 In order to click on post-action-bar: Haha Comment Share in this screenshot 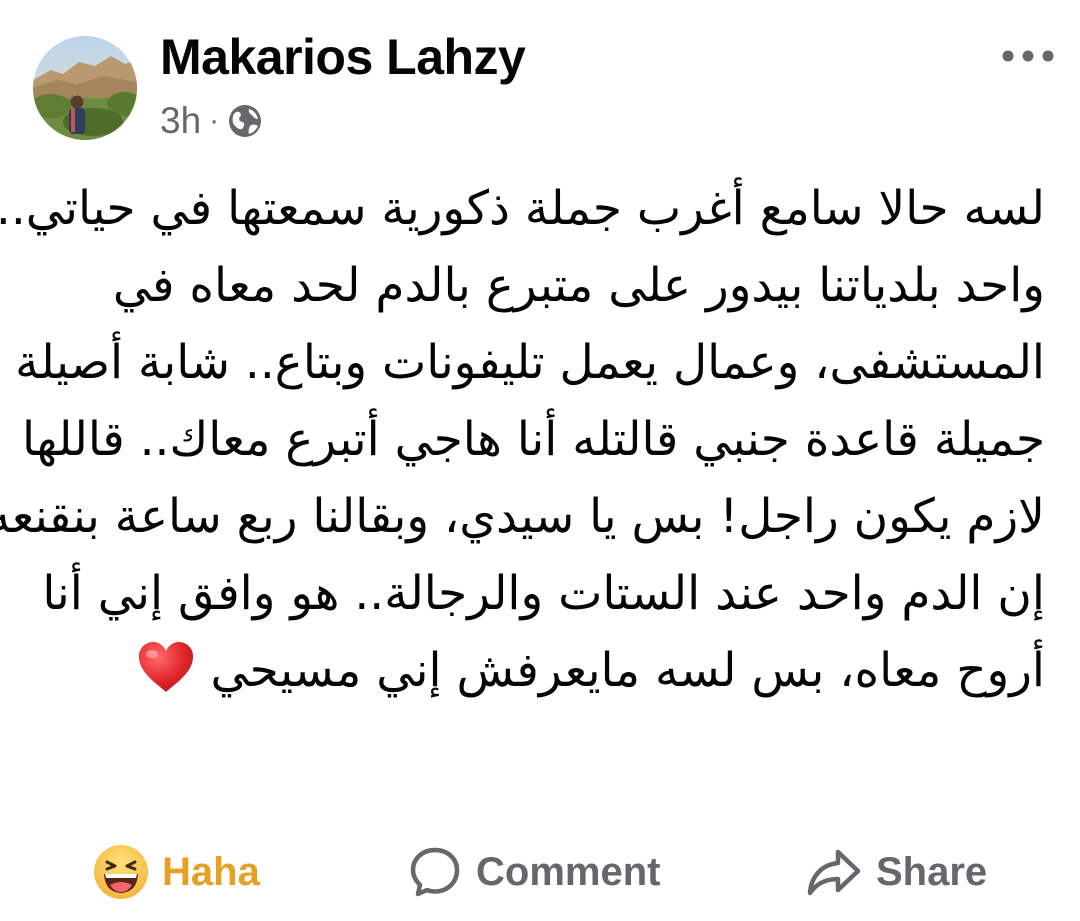, I will do `click(540, 872)`.